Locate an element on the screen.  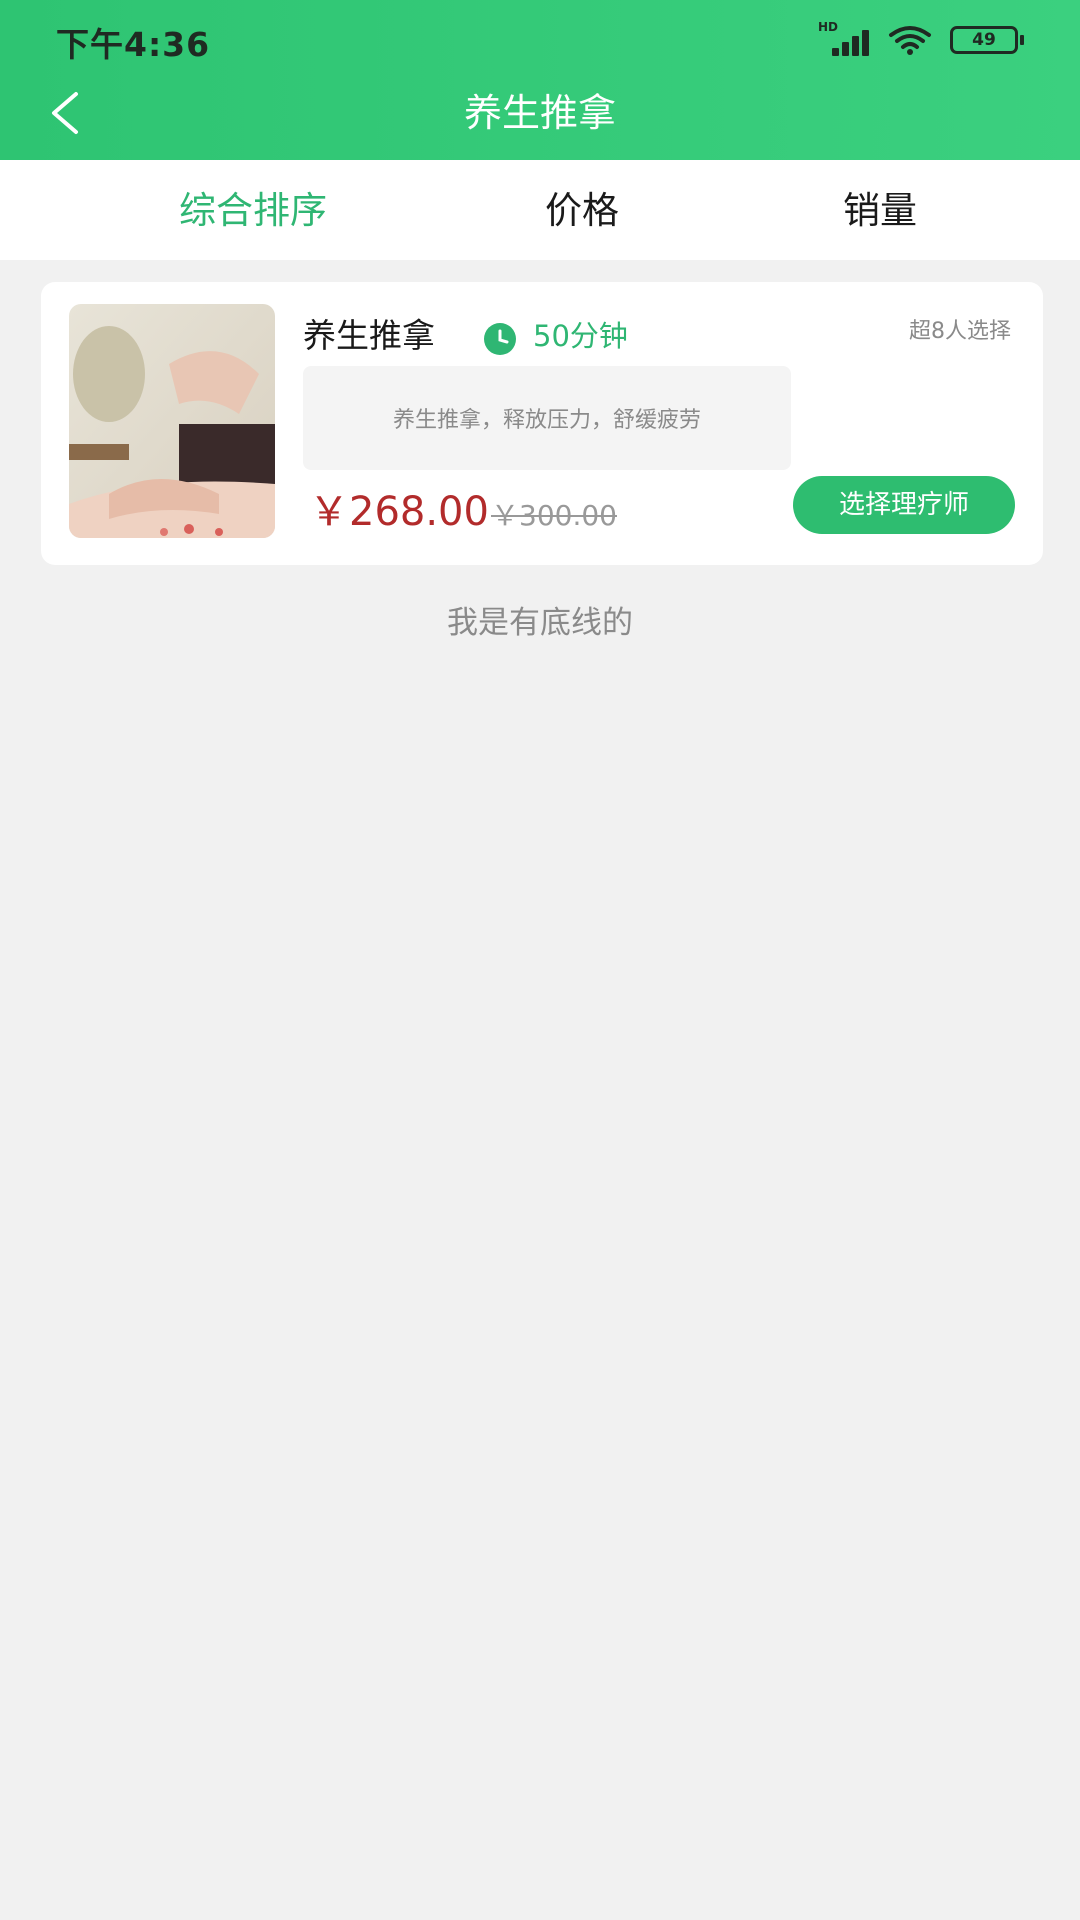
service-image is located at coordinates (172, 421).